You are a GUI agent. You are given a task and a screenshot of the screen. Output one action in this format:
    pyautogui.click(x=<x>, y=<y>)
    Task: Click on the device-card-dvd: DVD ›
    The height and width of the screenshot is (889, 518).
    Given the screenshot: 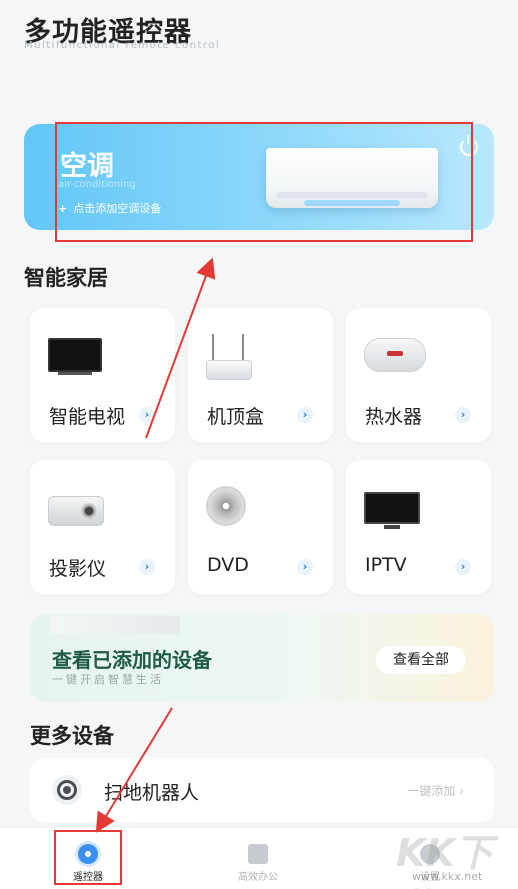 What is the action you would take?
    pyautogui.click(x=260, y=527)
    